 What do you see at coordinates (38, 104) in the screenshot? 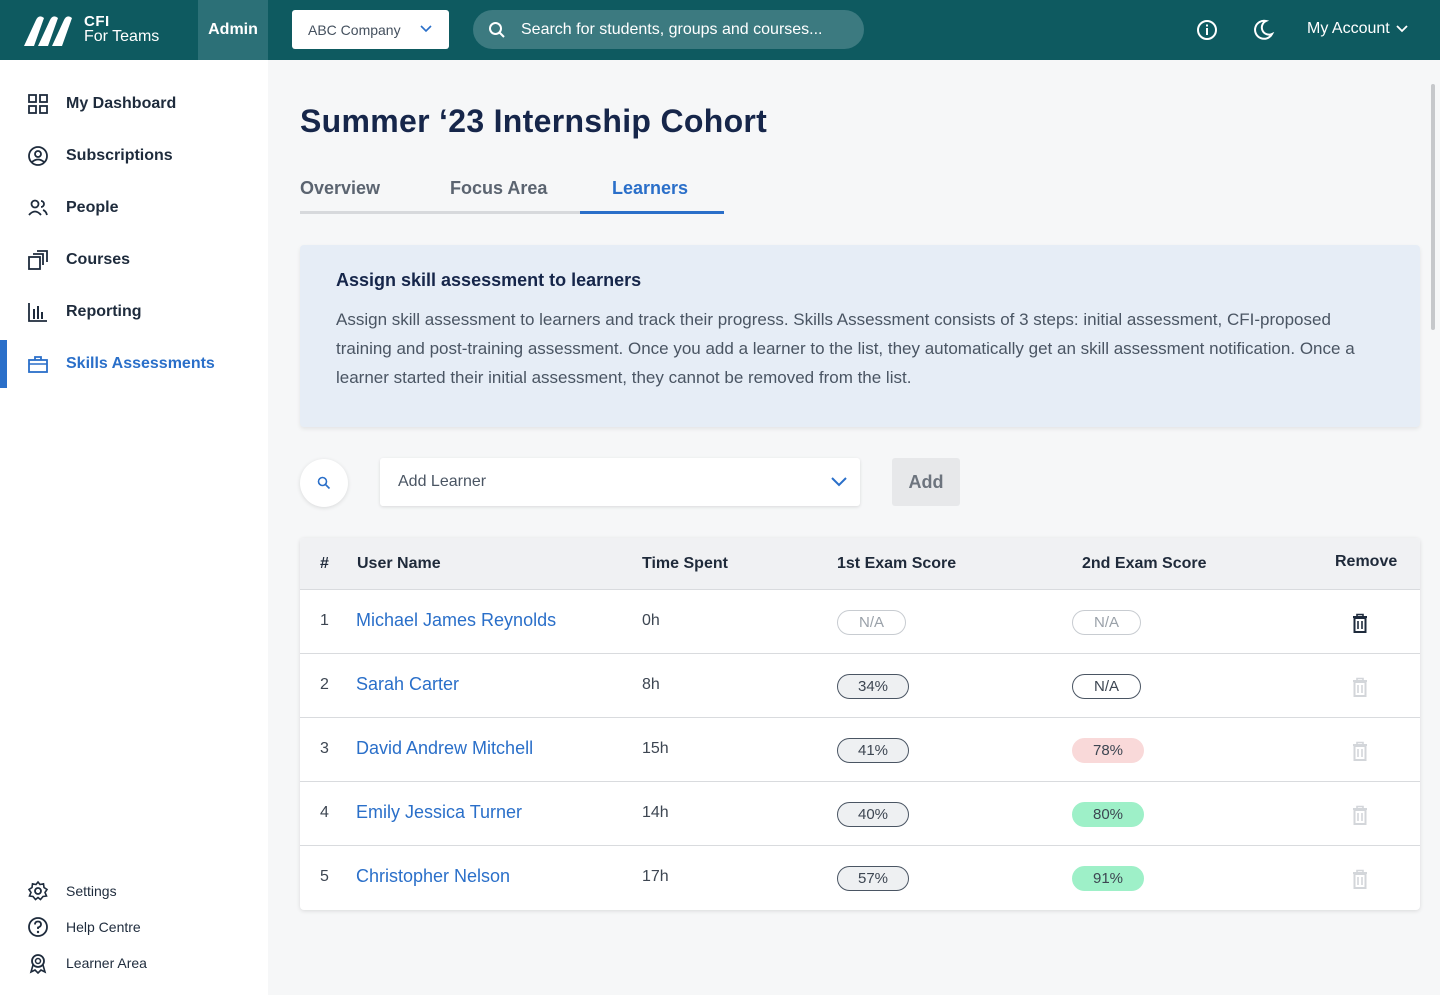
I see `dashboard-icon` at bounding box center [38, 104].